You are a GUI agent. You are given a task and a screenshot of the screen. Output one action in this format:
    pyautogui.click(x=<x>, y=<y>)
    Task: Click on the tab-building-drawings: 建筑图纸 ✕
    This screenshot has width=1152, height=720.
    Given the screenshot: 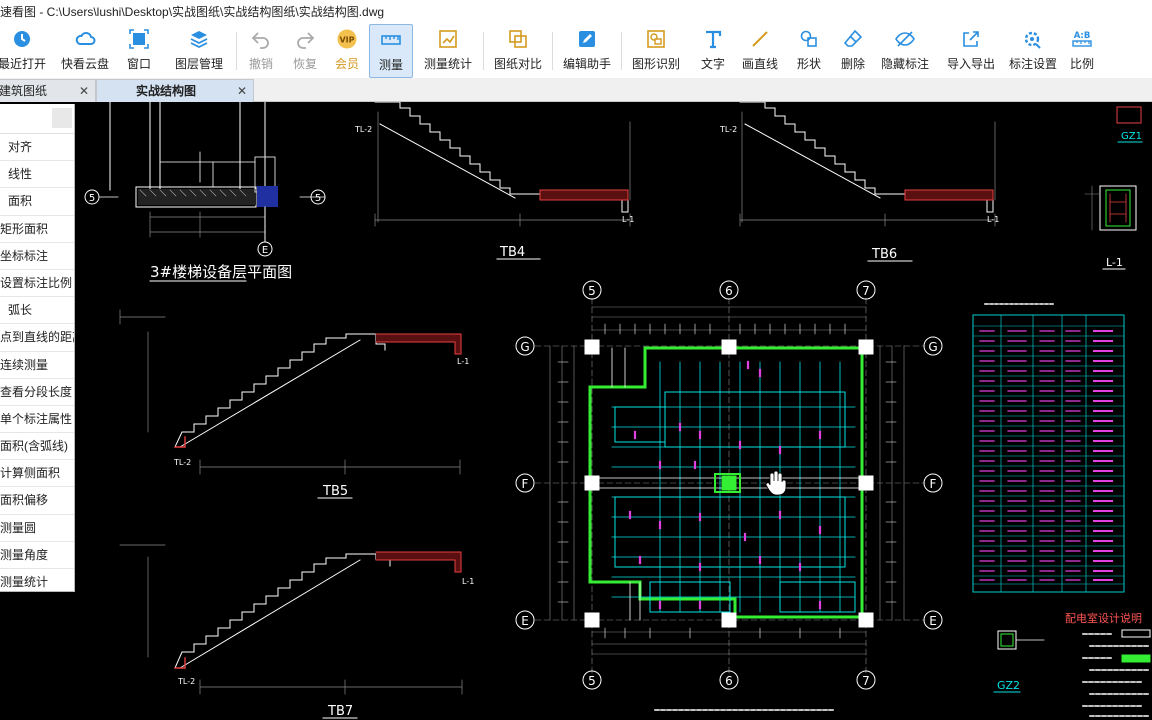 What is the action you would take?
    pyautogui.click(x=48, y=90)
    